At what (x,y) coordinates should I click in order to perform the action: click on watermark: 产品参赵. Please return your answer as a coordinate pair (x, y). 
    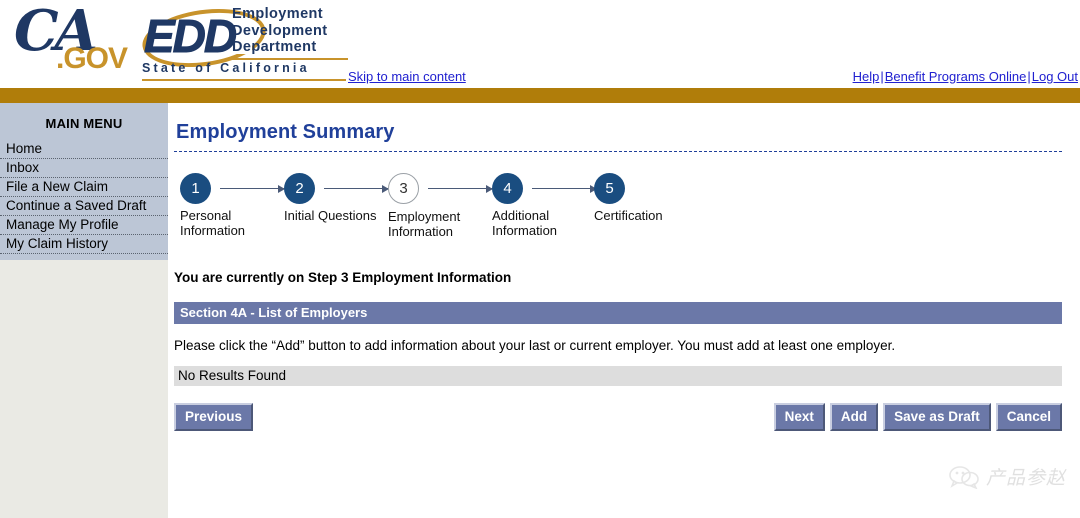
    Looking at the image, I should click on (1007, 476).